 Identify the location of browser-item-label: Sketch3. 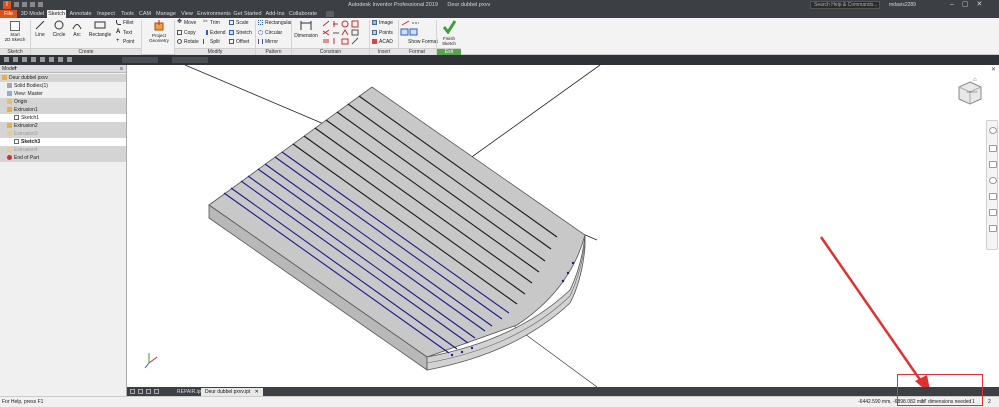
(31, 142).